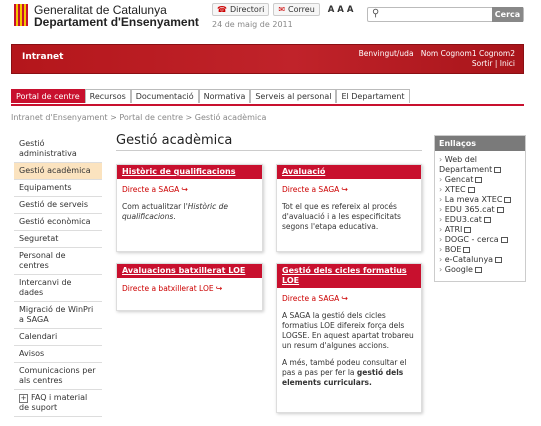  Describe the element at coordinates (164, 96) in the screenshot. I see `tab-documentacio: Documentació` at that location.